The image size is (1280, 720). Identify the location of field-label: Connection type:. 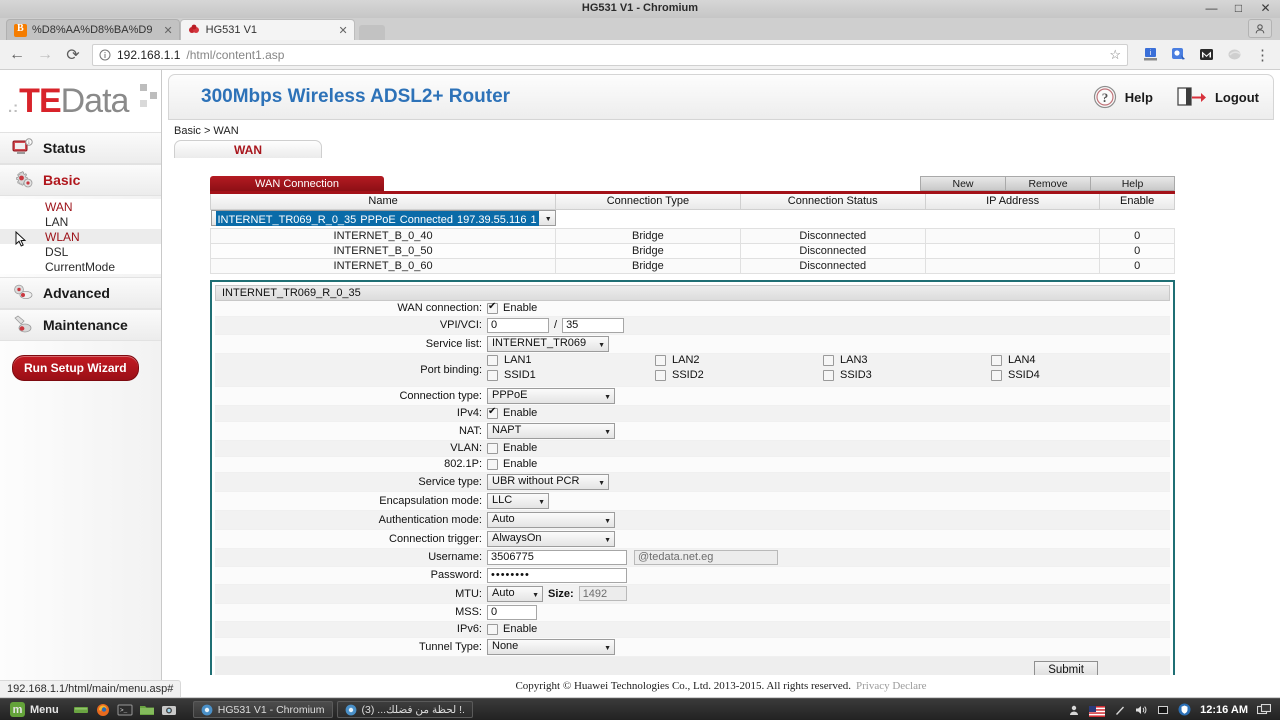
(440, 395).